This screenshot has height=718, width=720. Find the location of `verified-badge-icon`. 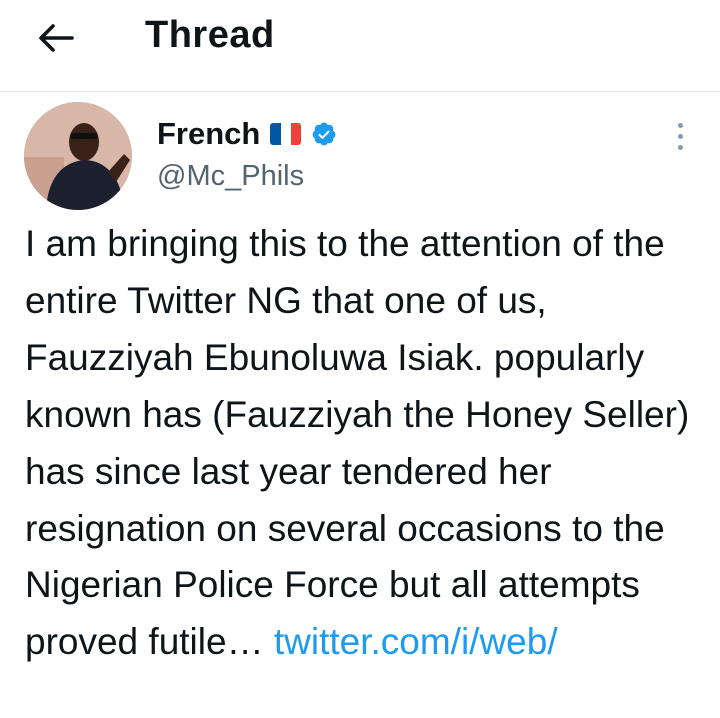

verified-badge-icon is located at coordinates (324, 134).